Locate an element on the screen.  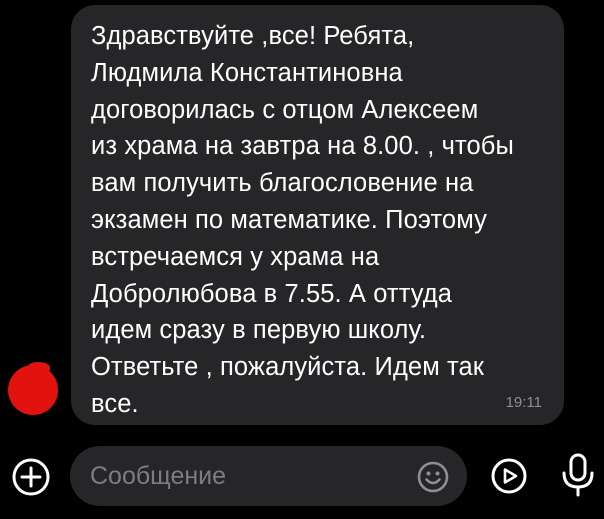
smile-icon is located at coordinates (433, 477).